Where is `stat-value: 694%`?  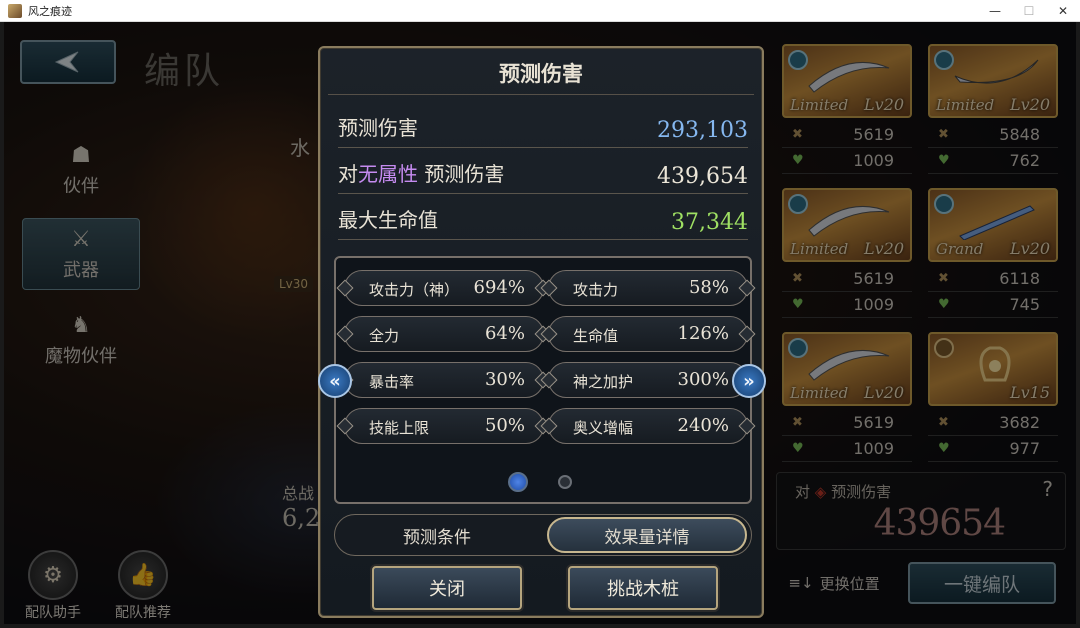 stat-value: 694% is located at coordinates (499, 287).